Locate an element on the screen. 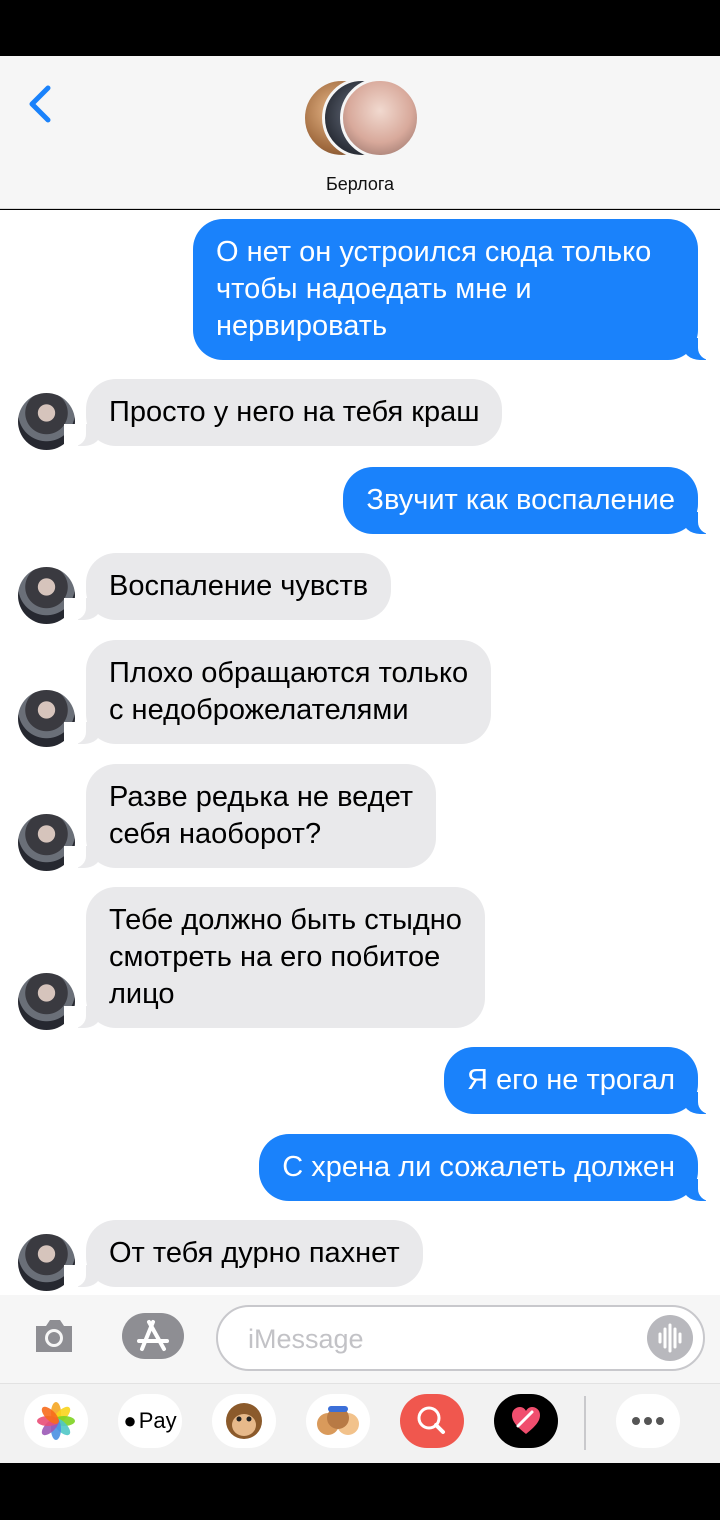 The image size is (720, 1520). message-text: Воспаление чувств is located at coordinates (239, 586).